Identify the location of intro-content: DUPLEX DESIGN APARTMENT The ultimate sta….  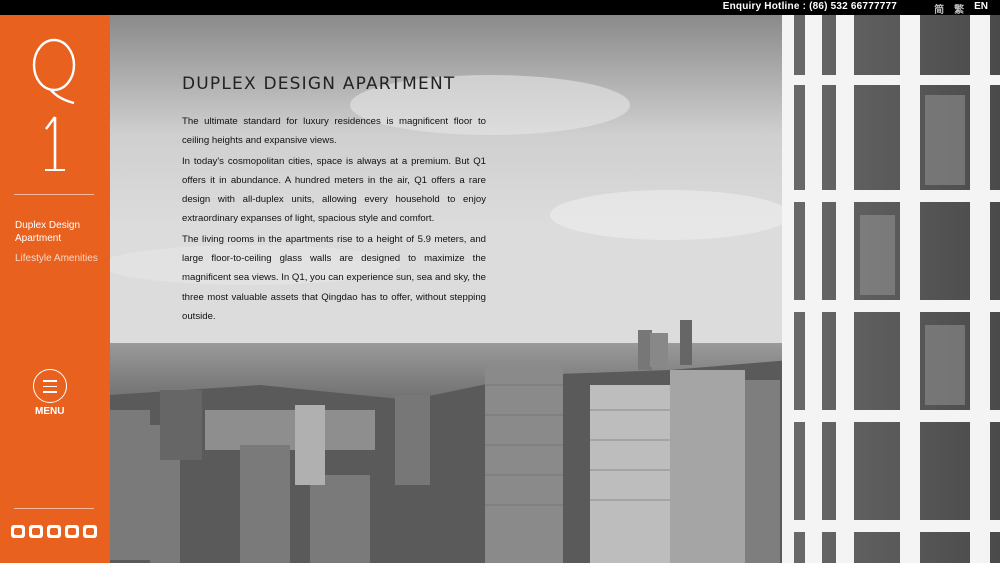
(334, 200).